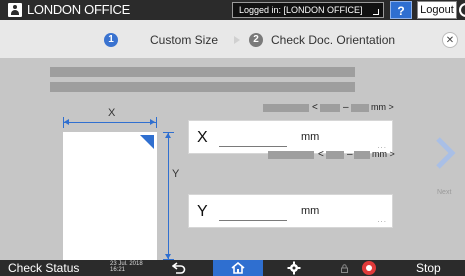 The width and height of the screenshot is (465, 276). What do you see at coordinates (232, 39) in the screenshot?
I see `step-indicator: 1 Custom Size 2 Check Doc. Orientation ✕` at bounding box center [232, 39].